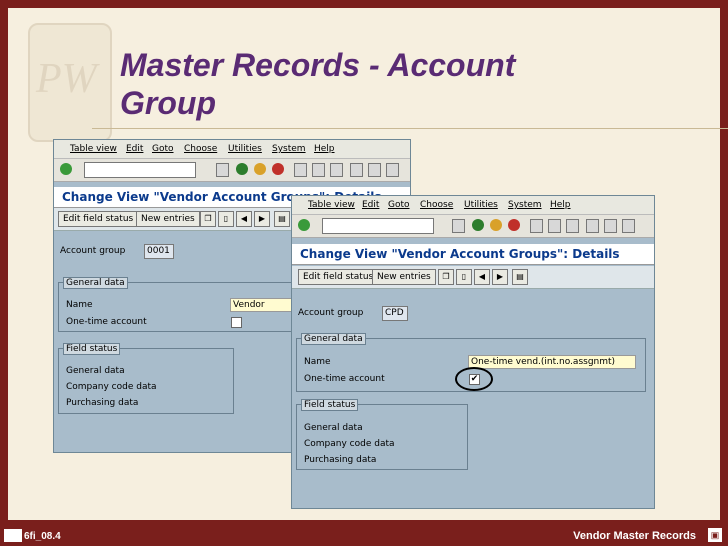 This screenshot has width=728, height=546. Describe the element at coordinates (42, 536) in the screenshot. I see `slide-code: 6fi_08.4` at that location.